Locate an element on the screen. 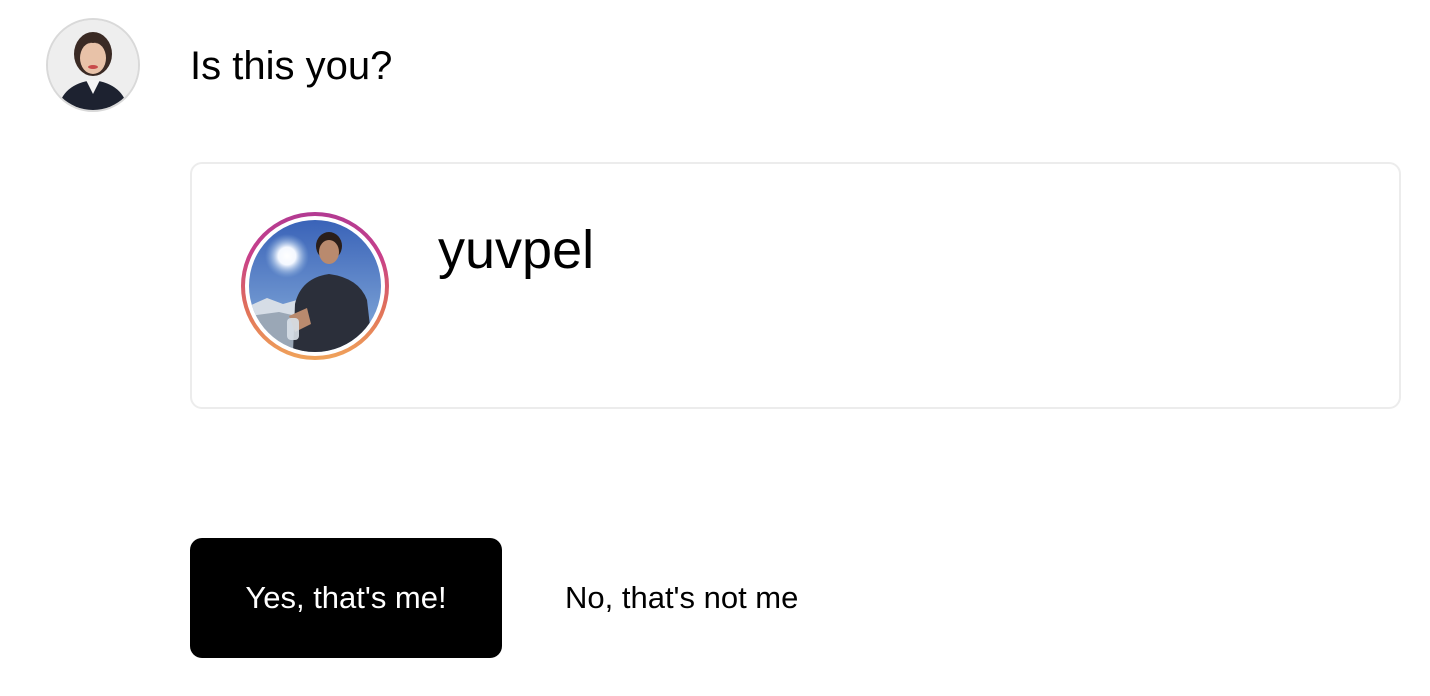 Image resolution: width=1430 pixels, height=696 pixels. man-outdoor-photo is located at coordinates (315, 286).